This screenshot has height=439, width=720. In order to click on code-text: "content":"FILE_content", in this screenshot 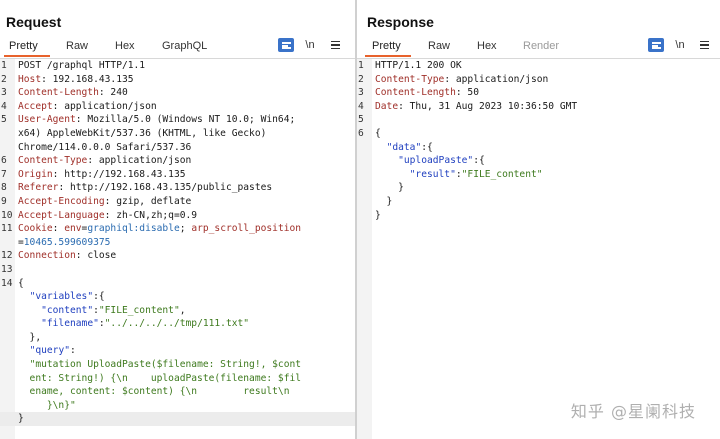, I will do `click(102, 311)`.